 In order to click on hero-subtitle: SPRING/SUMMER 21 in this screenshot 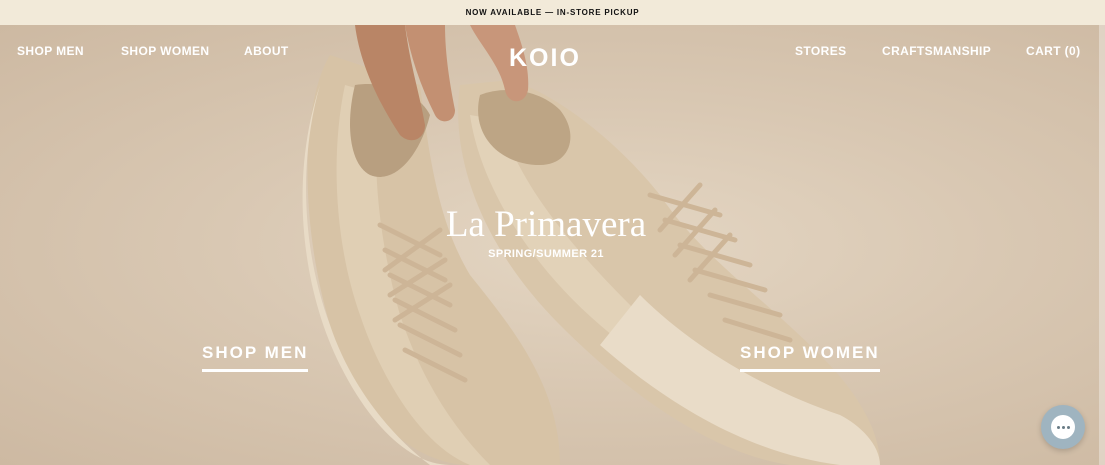, I will do `click(546, 254)`.